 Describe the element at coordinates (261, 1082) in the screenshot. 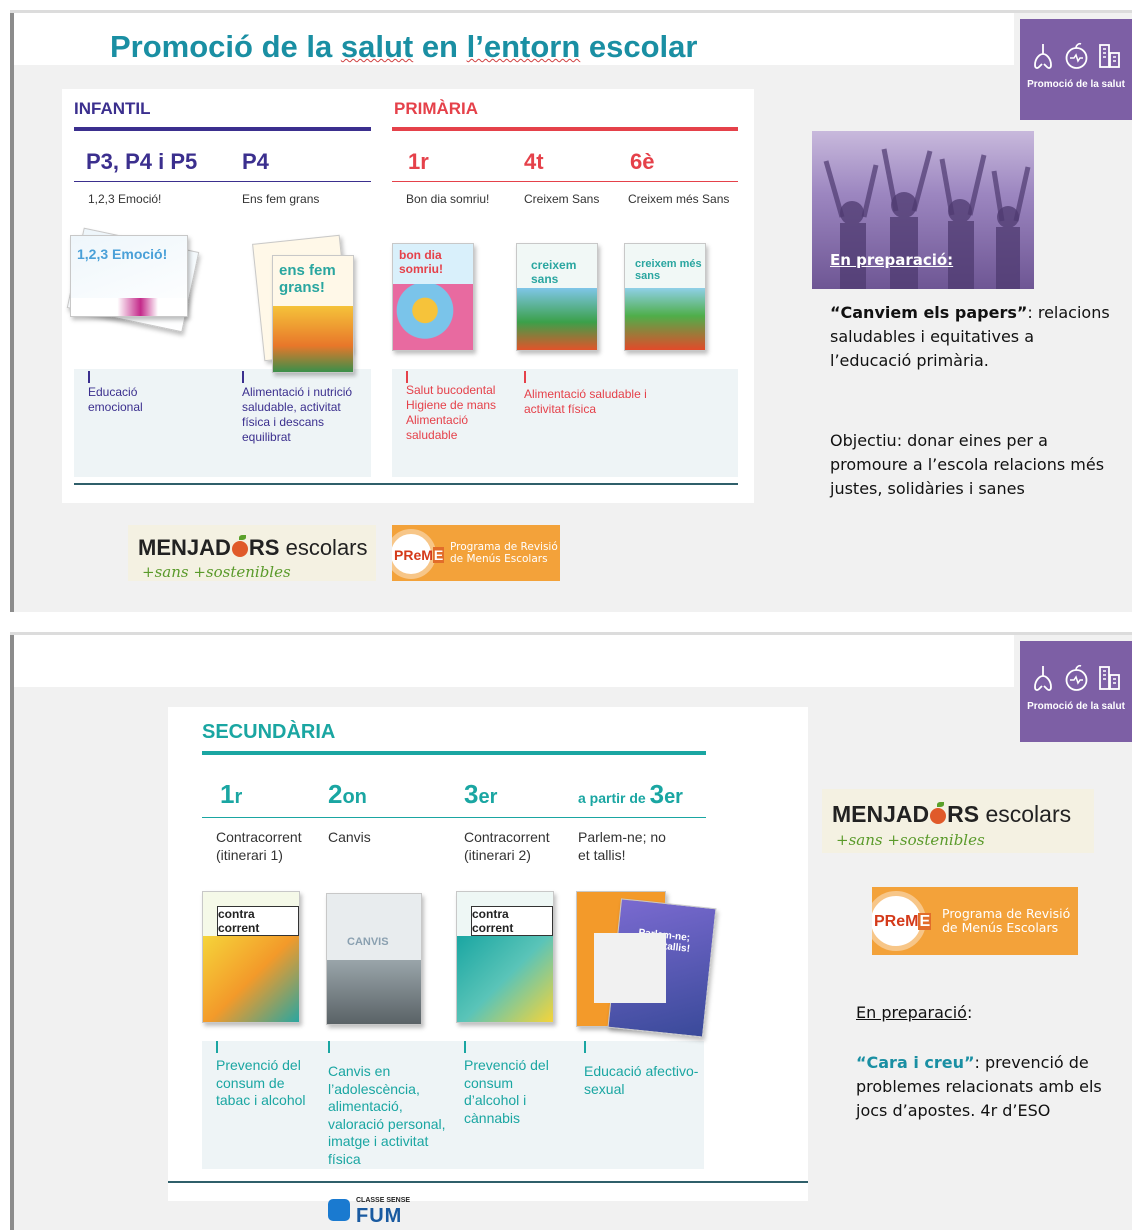

I see `topic-tabac-alcohol: Prevenció del consum de tabac i alcohol` at that location.